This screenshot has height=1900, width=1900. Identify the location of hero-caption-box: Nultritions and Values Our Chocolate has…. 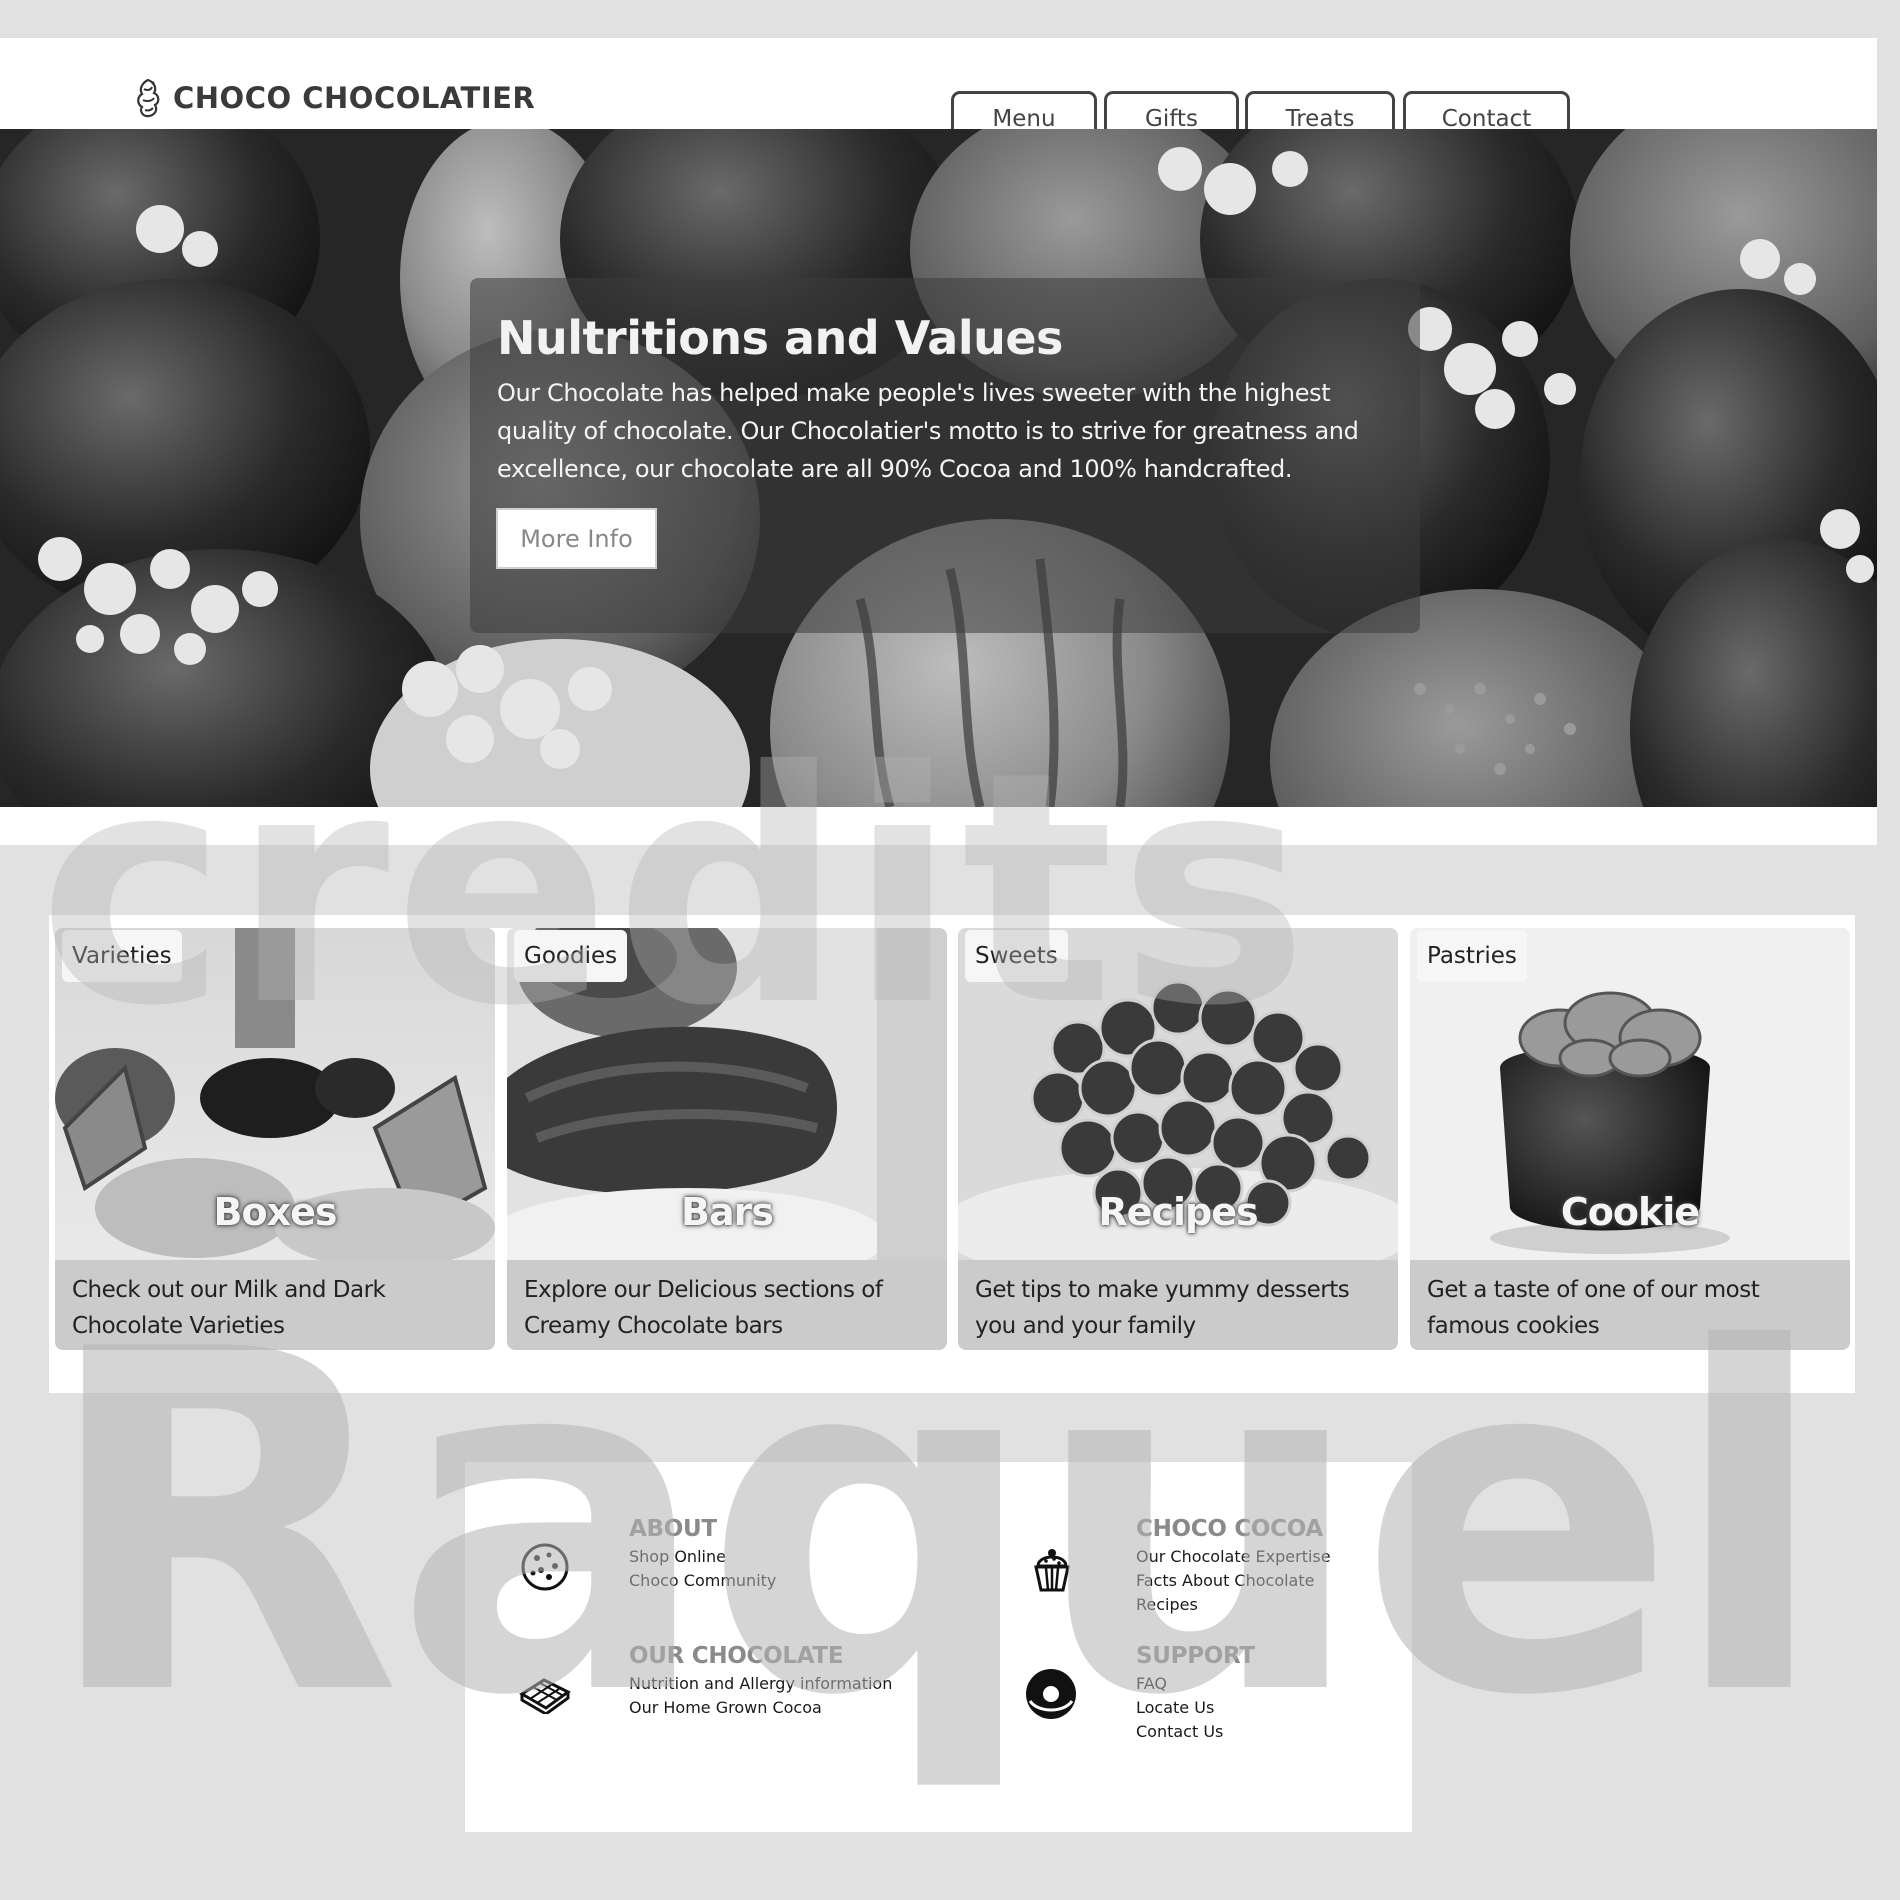
(945, 455).